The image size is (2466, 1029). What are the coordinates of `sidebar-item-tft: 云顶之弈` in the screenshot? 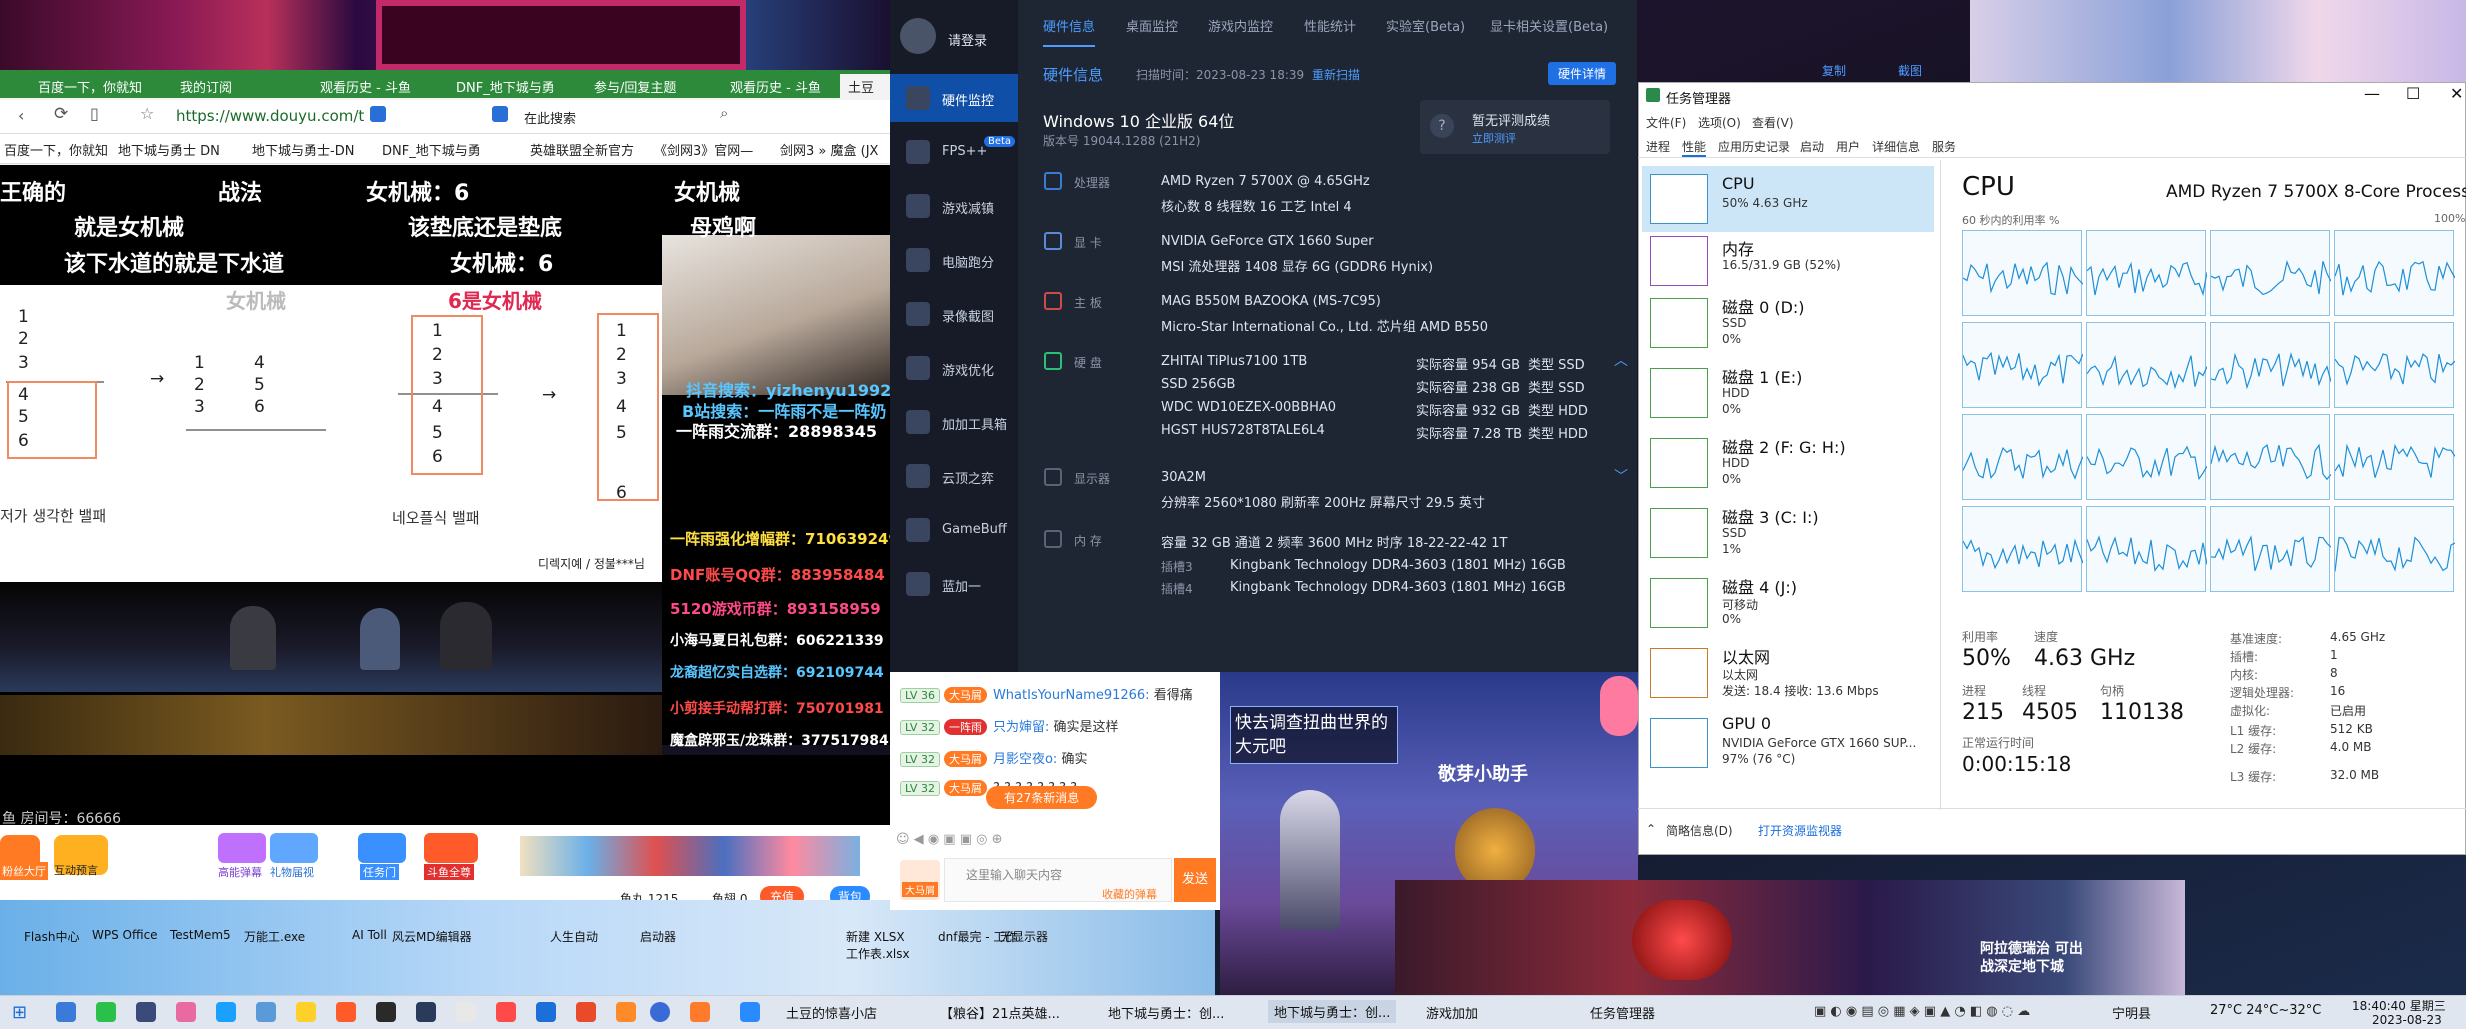 It's located at (954, 476).